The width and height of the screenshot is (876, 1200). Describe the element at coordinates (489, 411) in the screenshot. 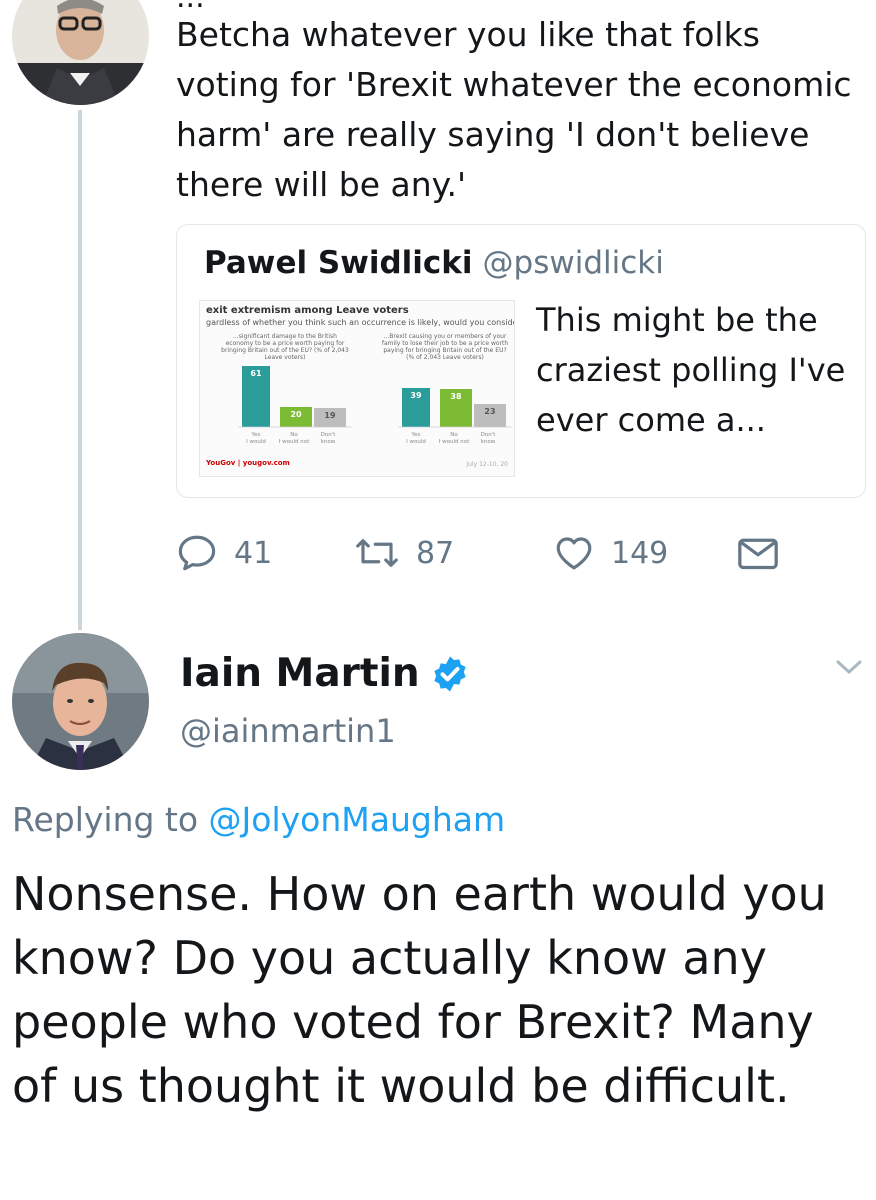

I see `chart-data-label: 23` at that location.